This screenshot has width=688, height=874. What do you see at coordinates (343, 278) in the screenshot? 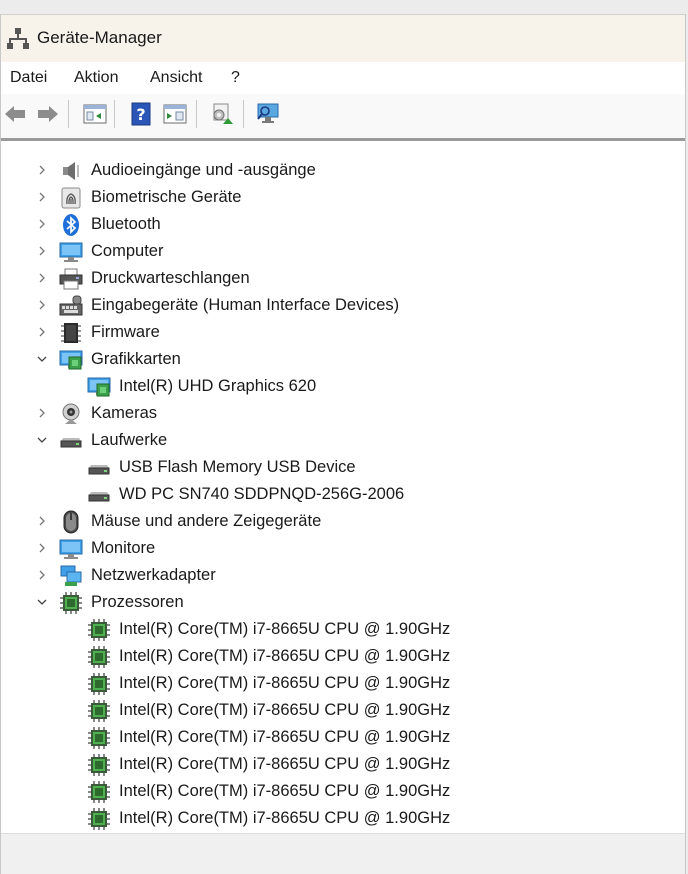
I see `tree-category: Druckwarteschlangen` at bounding box center [343, 278].